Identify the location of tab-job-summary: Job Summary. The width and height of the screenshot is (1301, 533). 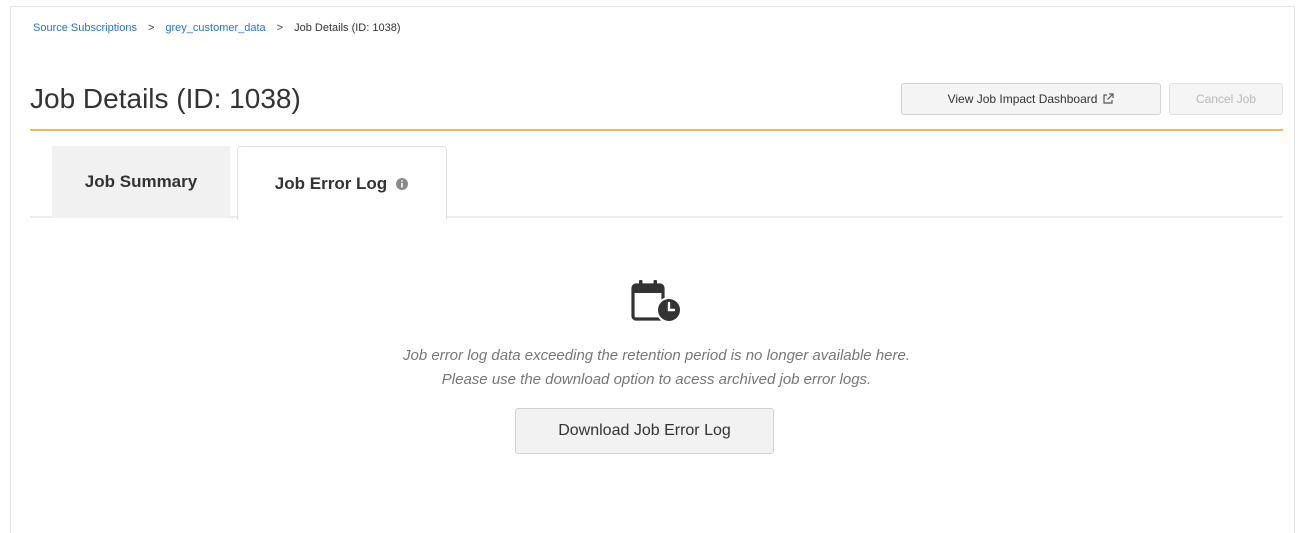
(141, 182).